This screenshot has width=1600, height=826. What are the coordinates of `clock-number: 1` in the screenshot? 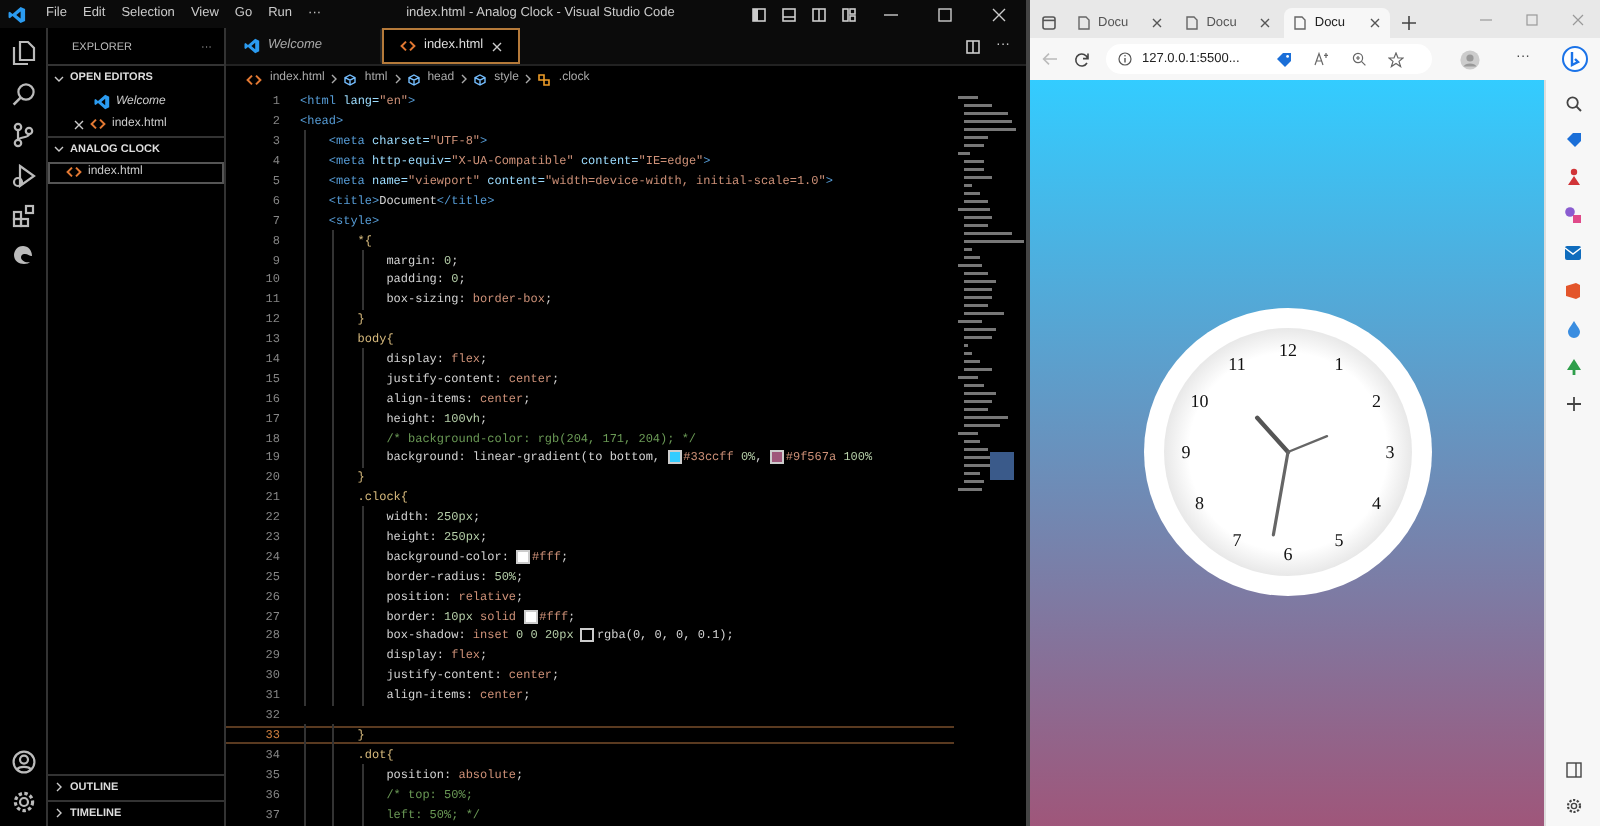 It's located at (1338, 362).